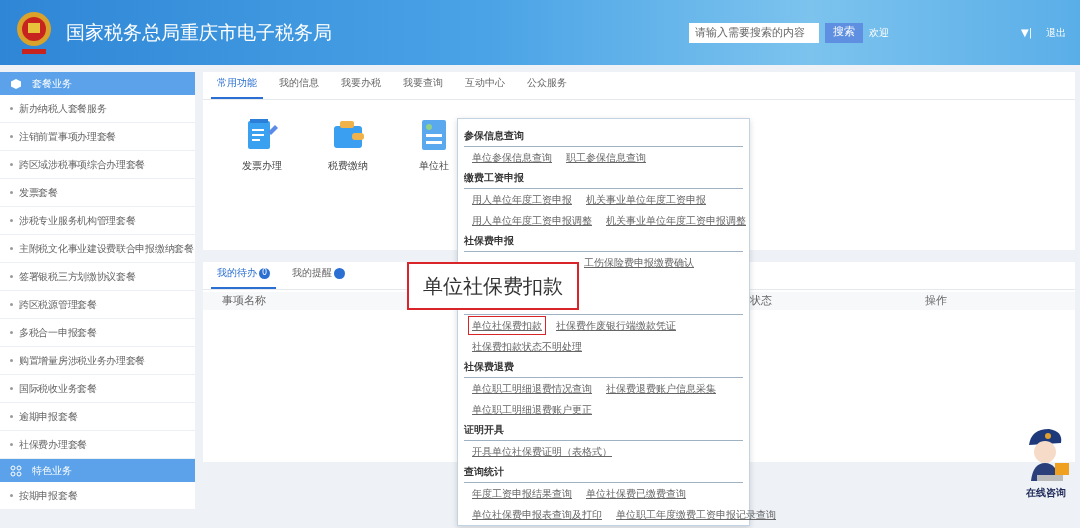 This screenshot has height=528, width=1080. What do you see at coordinates (97, 137) in the screenshot?
I see `sidebar-item: 注销前置事项办理套餐` at bounding box center [97, 137].